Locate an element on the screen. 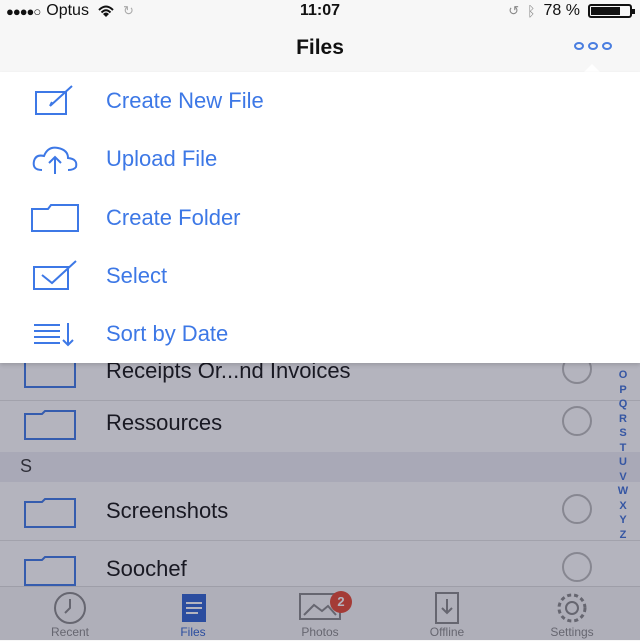 Image resolution: width=640 pixels, height=641 pixels. menu-item-label: Create Folder is located at coordinates (173, 217).